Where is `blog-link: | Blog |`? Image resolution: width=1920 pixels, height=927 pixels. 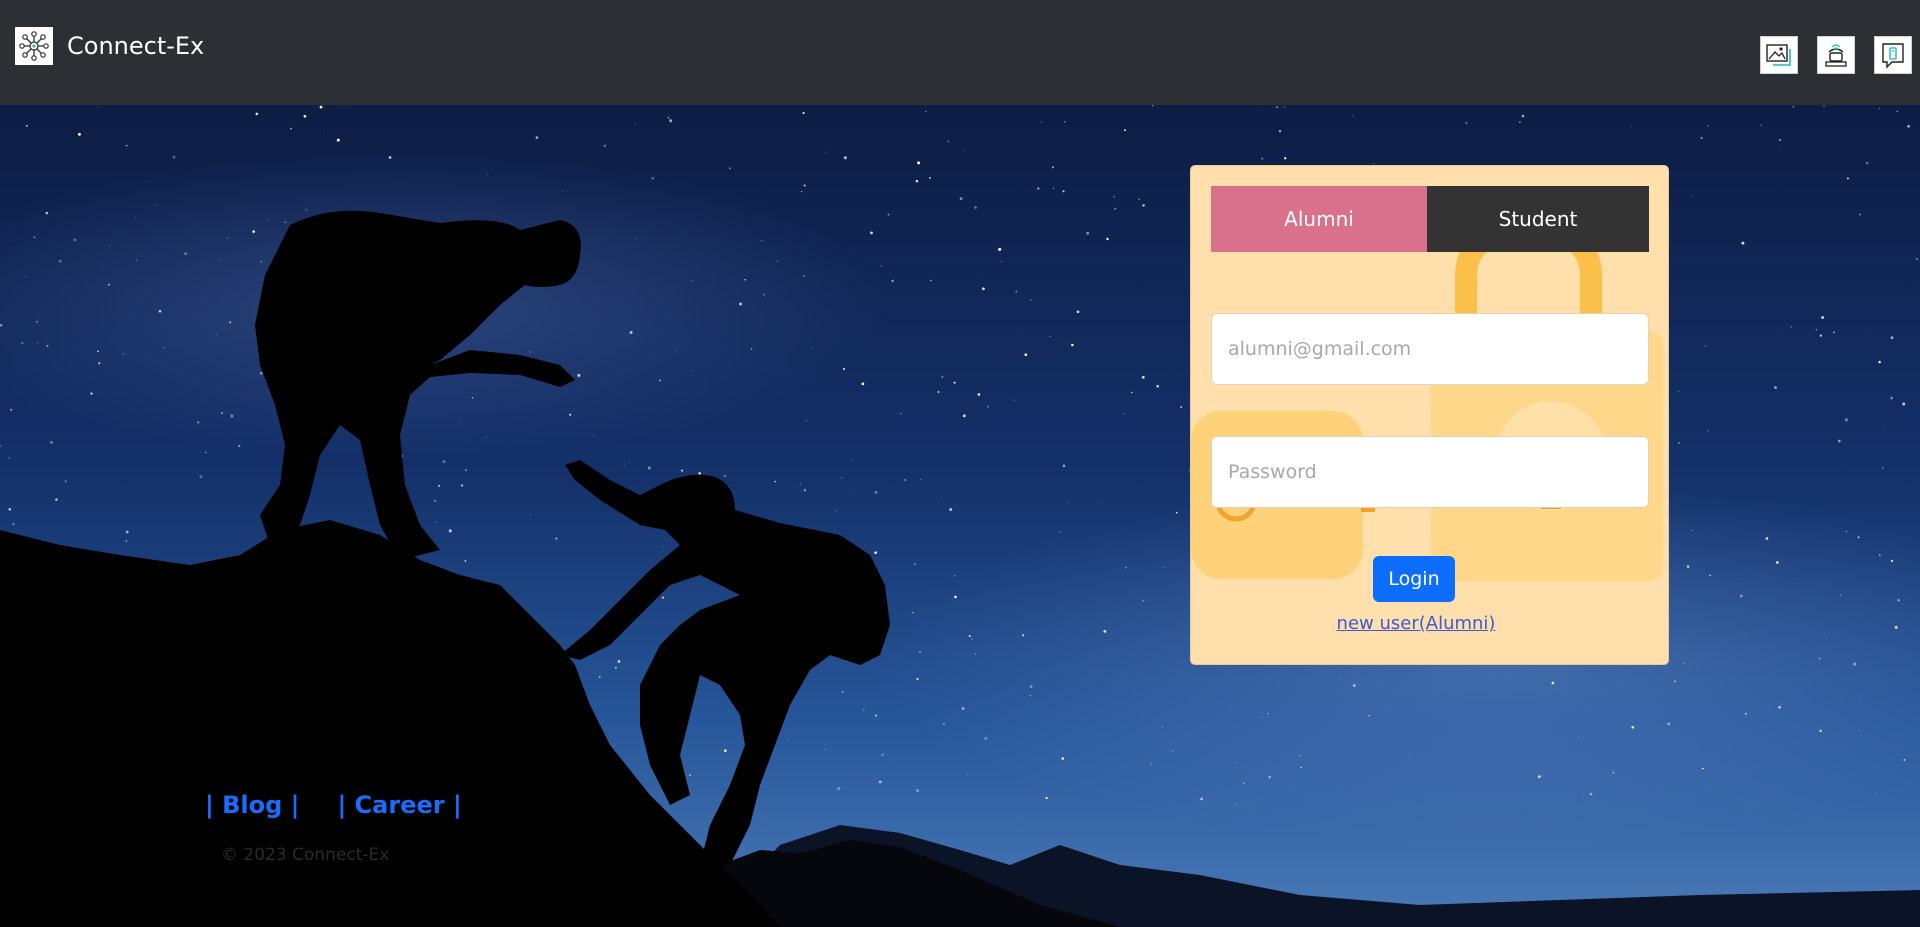 blog-link: | Blog | is located at coordinates (252, 805).